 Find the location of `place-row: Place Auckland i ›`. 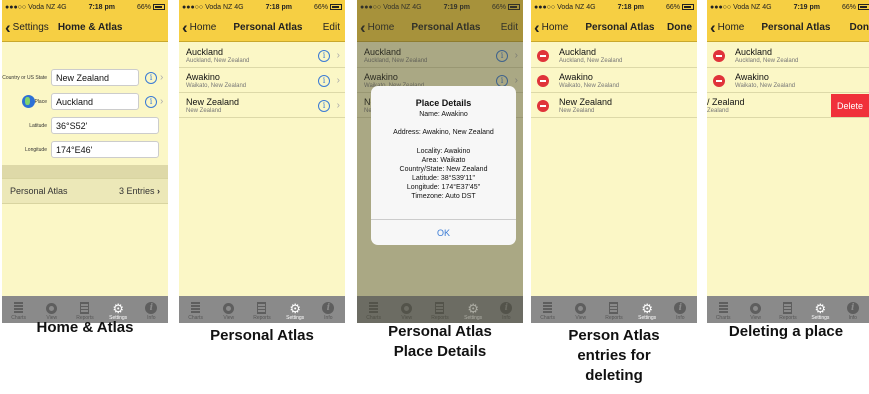

place-row: Place Auckland i › is located at coordinates (85, 101).